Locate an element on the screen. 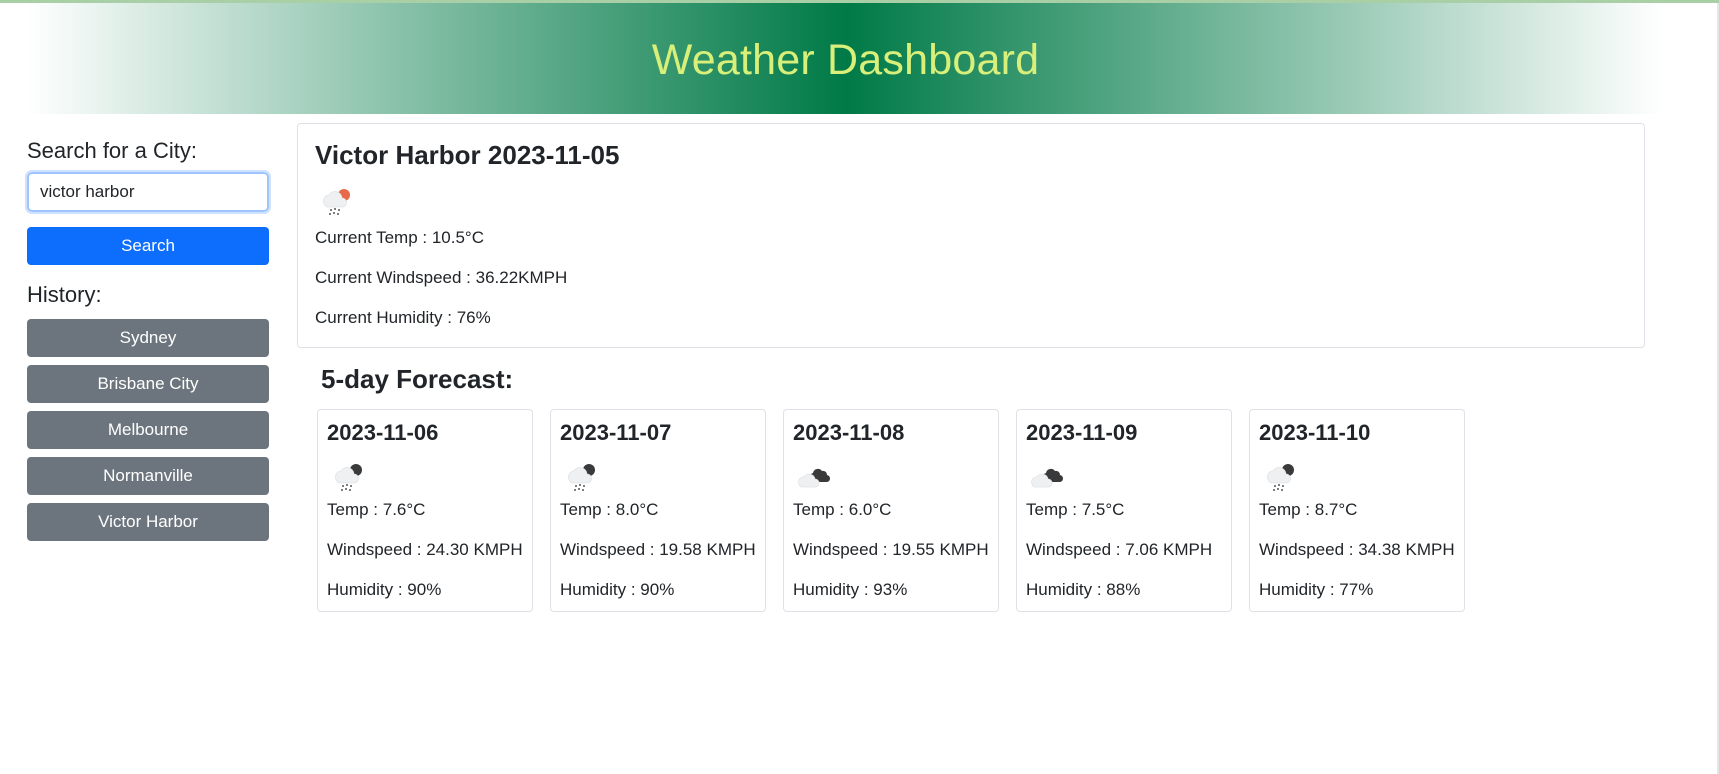  header-banner: Weather Dashboard is located at coordinates (845, 58).